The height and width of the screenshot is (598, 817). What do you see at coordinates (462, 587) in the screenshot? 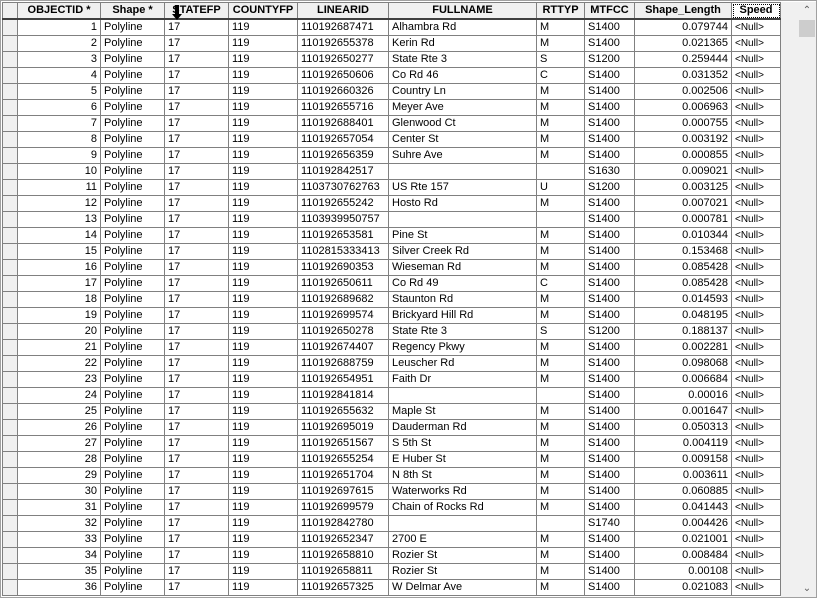
I see `cell-fullname: W Delmar Ave` at bounding box center [462, 587].